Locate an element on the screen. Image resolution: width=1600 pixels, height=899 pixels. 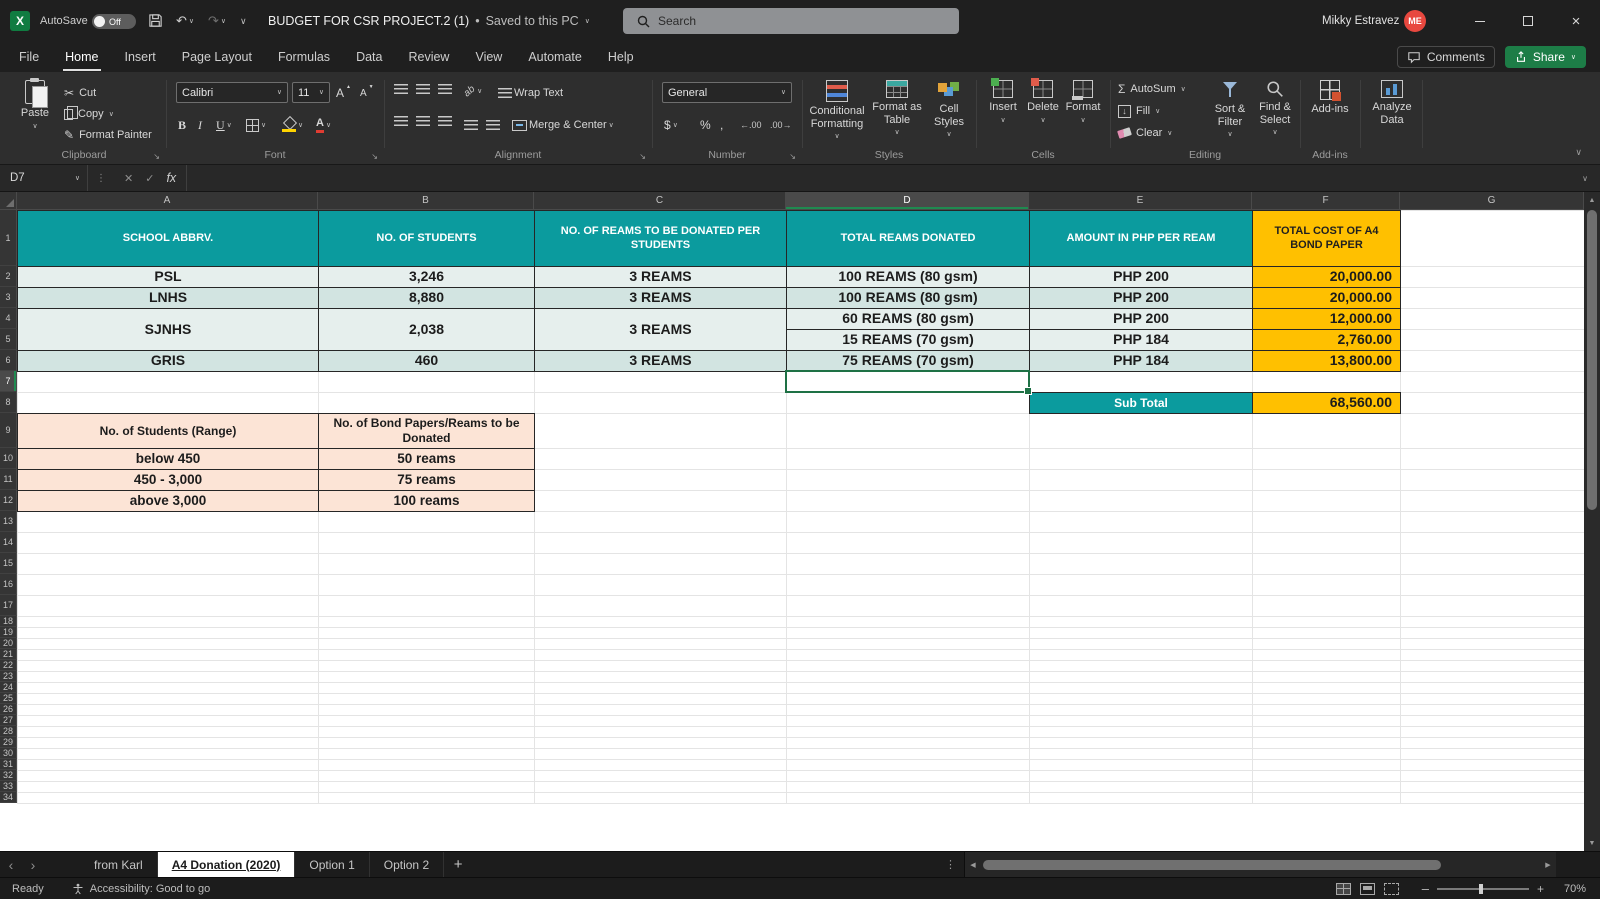
cell-B12: 100 reams is located at coordinates (426, 501).